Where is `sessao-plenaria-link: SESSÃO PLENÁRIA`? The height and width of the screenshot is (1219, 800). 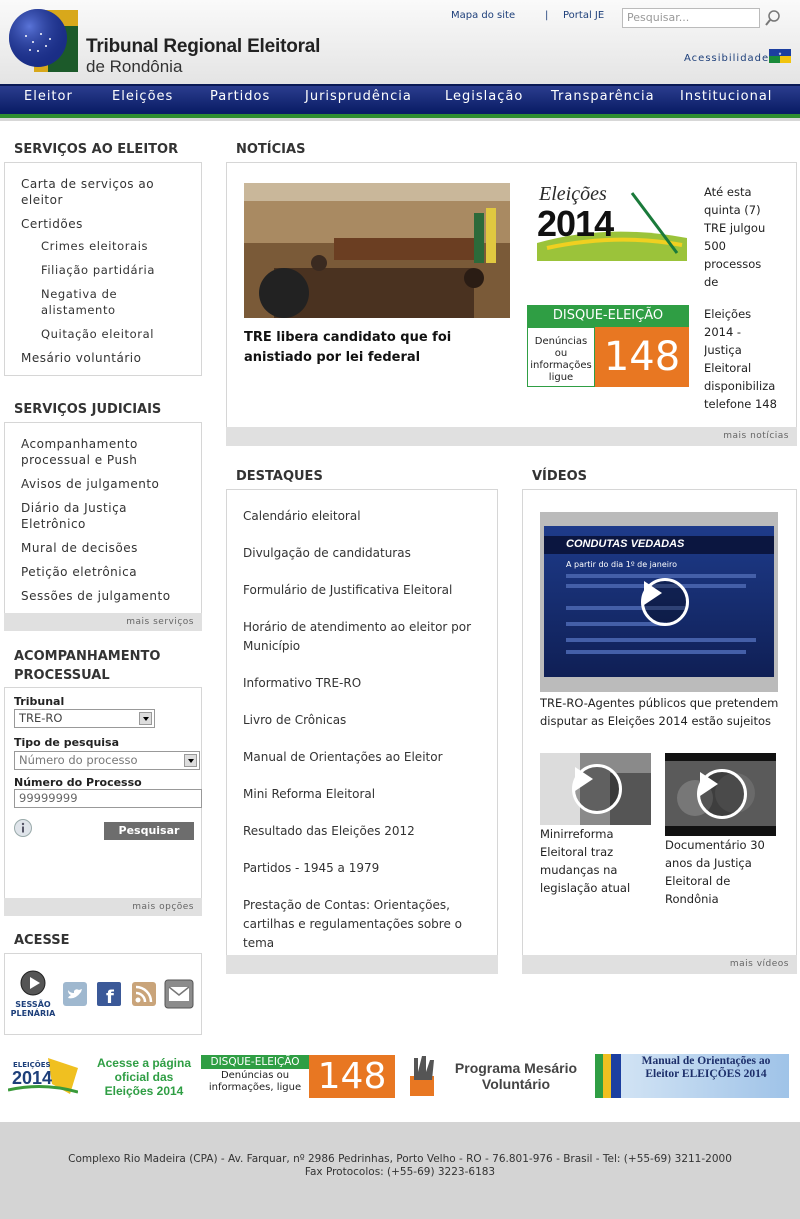
sessao-plenaria-link: SESSÃO PLENÁRIA is located at coordinates (33, 996).